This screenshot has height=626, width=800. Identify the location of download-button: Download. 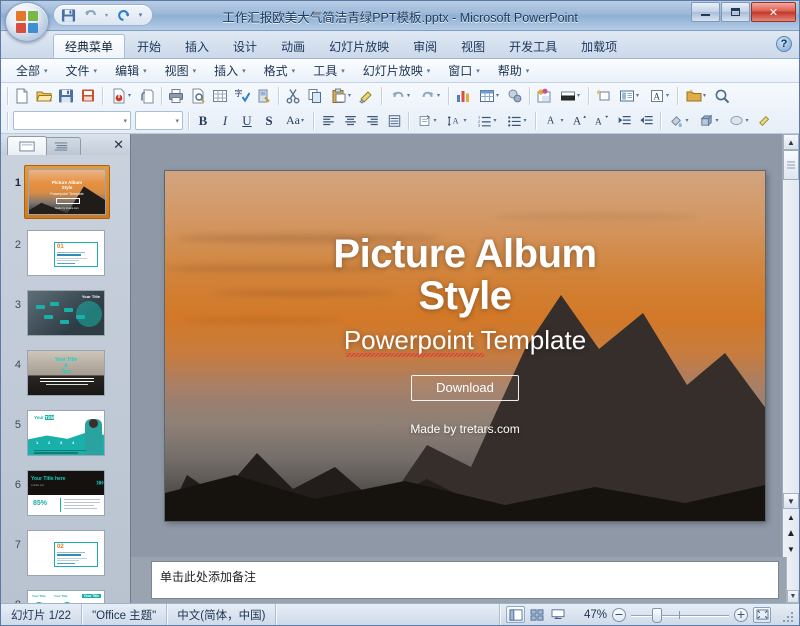
(465, 387).